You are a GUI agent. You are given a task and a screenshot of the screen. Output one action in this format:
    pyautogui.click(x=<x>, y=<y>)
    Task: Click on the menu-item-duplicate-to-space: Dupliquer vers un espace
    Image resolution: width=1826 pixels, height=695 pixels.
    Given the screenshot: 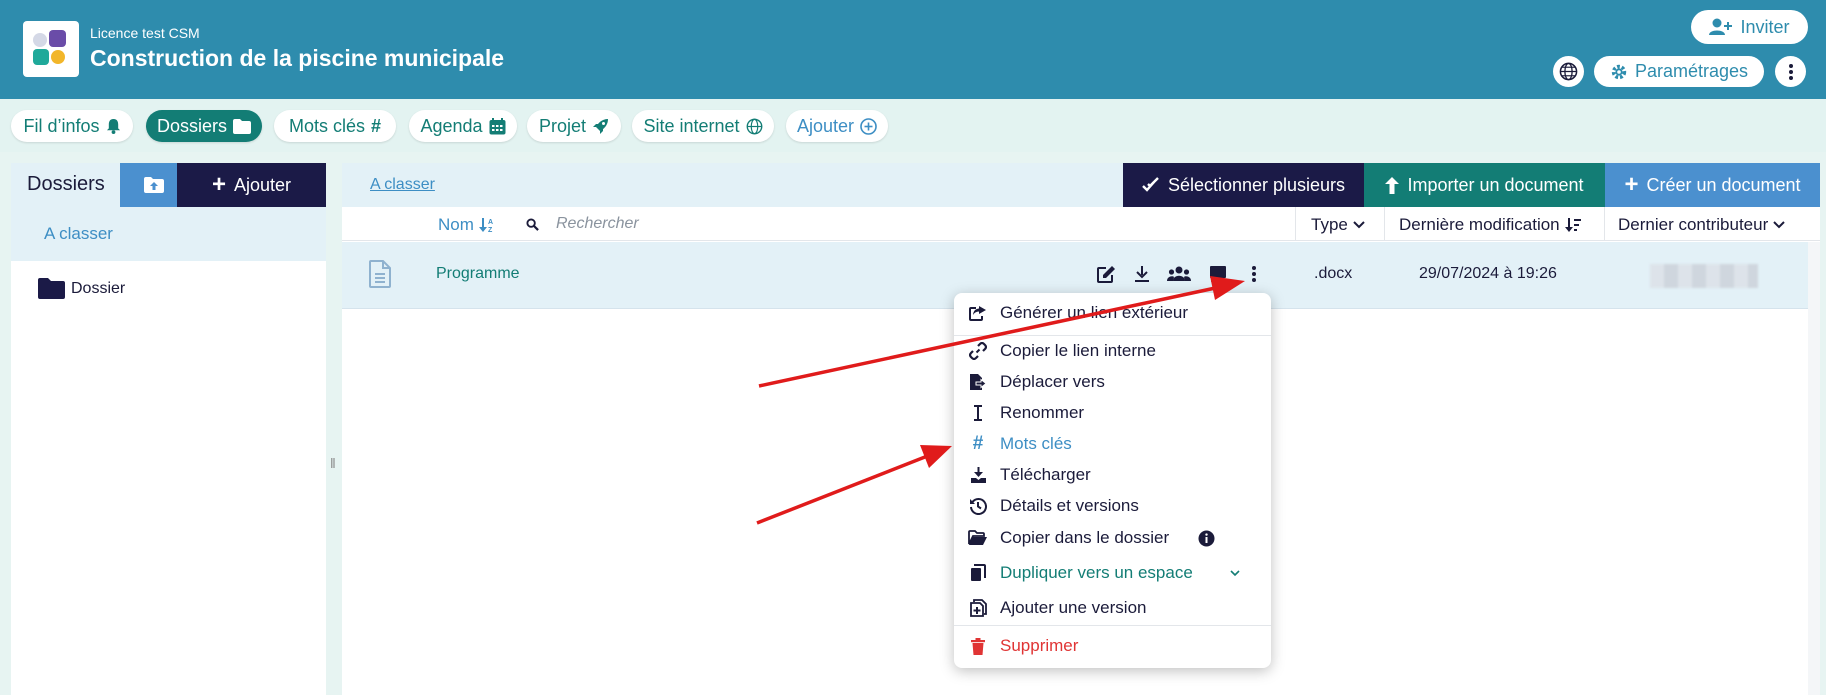 What is the action you would take?
    pyautogui.click(x=1112, y=573)
    